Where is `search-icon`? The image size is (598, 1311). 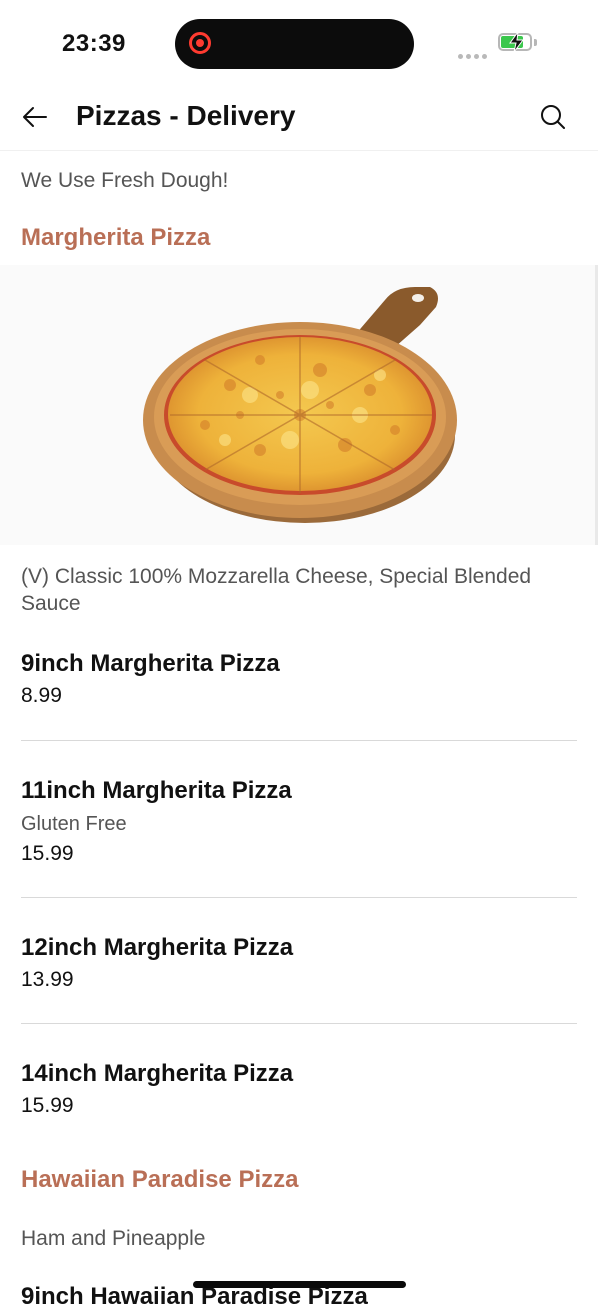
search-icon is located at coordinates (553, 117).